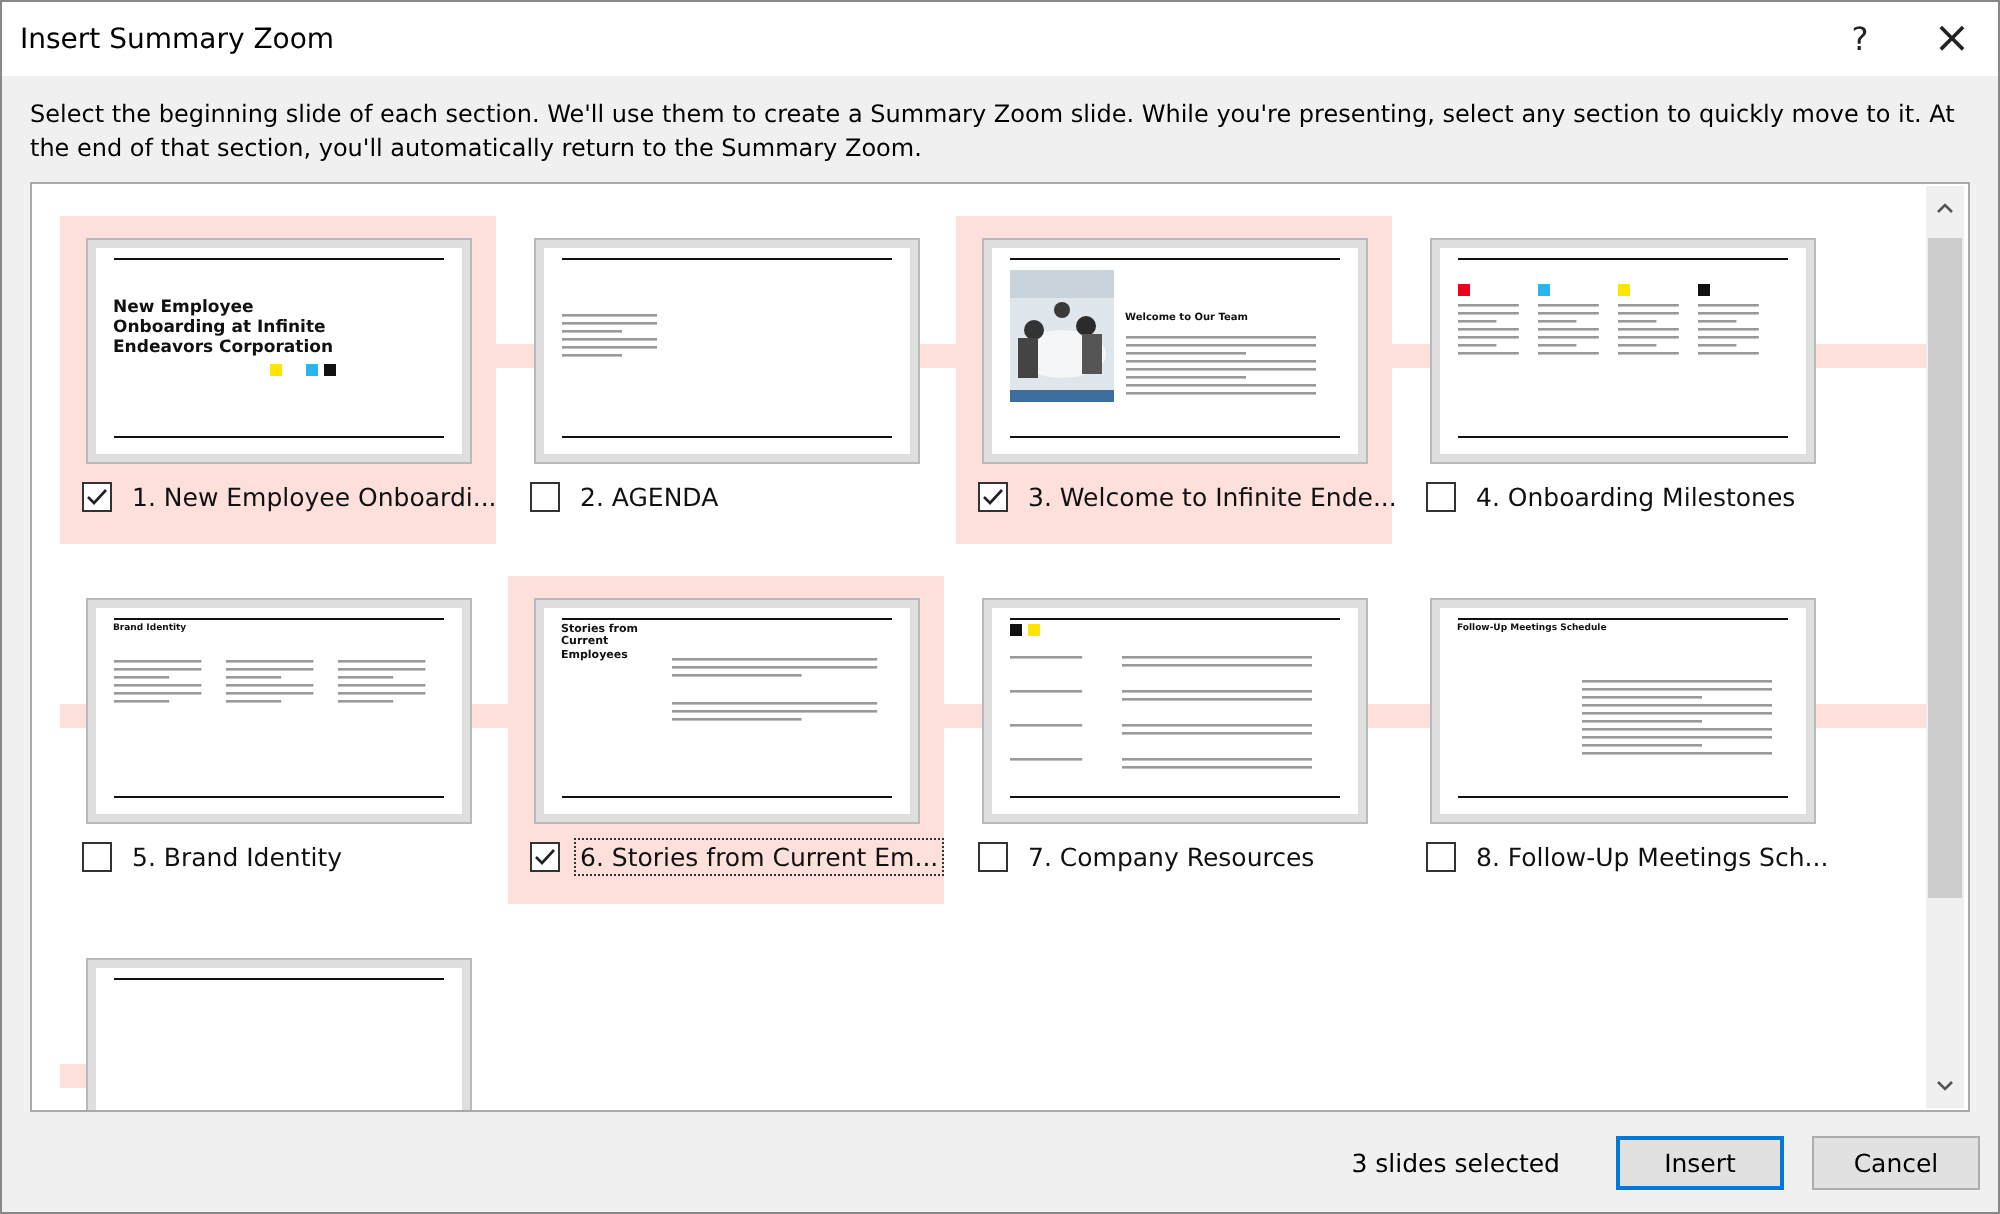 Image resolution: width=2000 pixels, height=1214 pixels. Describe the element at coordinates (224, 329) in the screenshot. I see `slide-title: New Employee Onboarding at Infinite Endeavors Corporation` at that location.